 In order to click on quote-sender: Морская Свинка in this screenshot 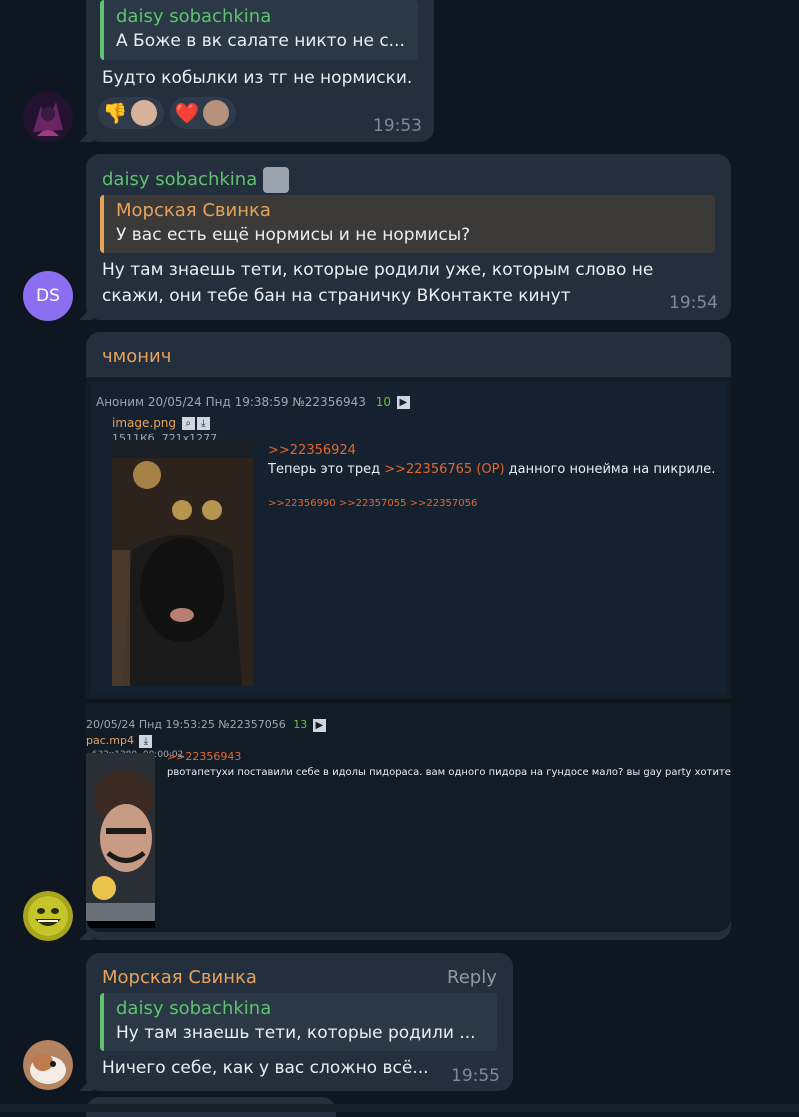, I will do `click(193, 210)`.